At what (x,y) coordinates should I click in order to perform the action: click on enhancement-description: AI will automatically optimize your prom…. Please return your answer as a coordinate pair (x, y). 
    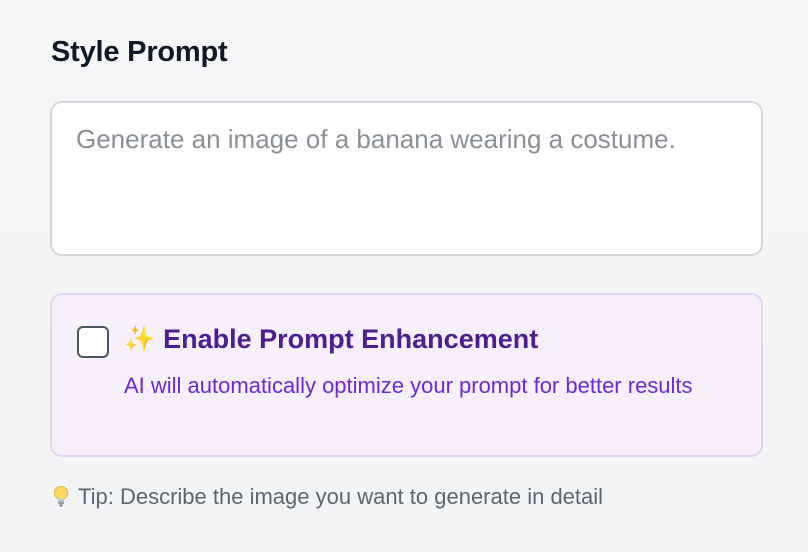
    Looking at the image, I should click on (408, 385).